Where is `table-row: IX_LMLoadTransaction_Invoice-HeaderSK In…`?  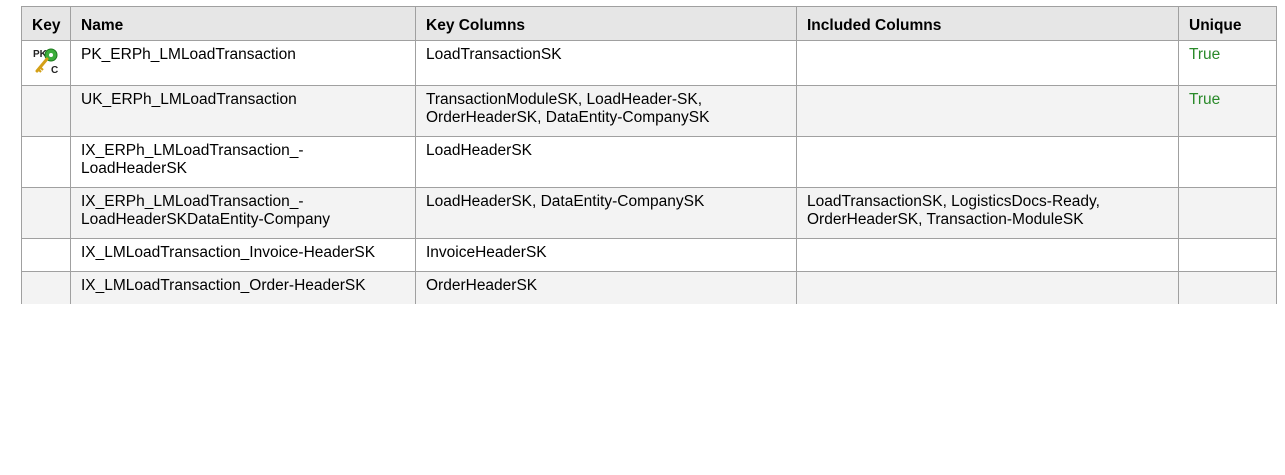 table-row: IX_LMLoadTransaction_Invoice-HeaderSK In… is located at coordinates (649, 255).